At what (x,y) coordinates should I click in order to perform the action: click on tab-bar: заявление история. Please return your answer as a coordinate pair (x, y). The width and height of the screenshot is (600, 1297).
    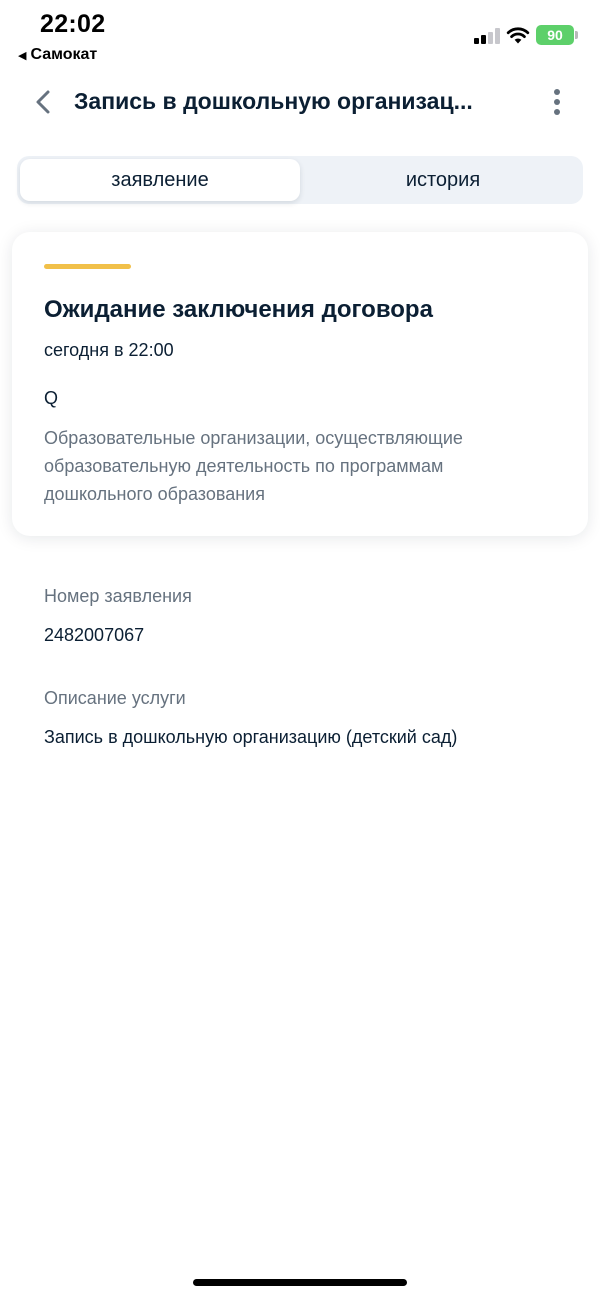
    Looking at the image, I should click on (300, 180).